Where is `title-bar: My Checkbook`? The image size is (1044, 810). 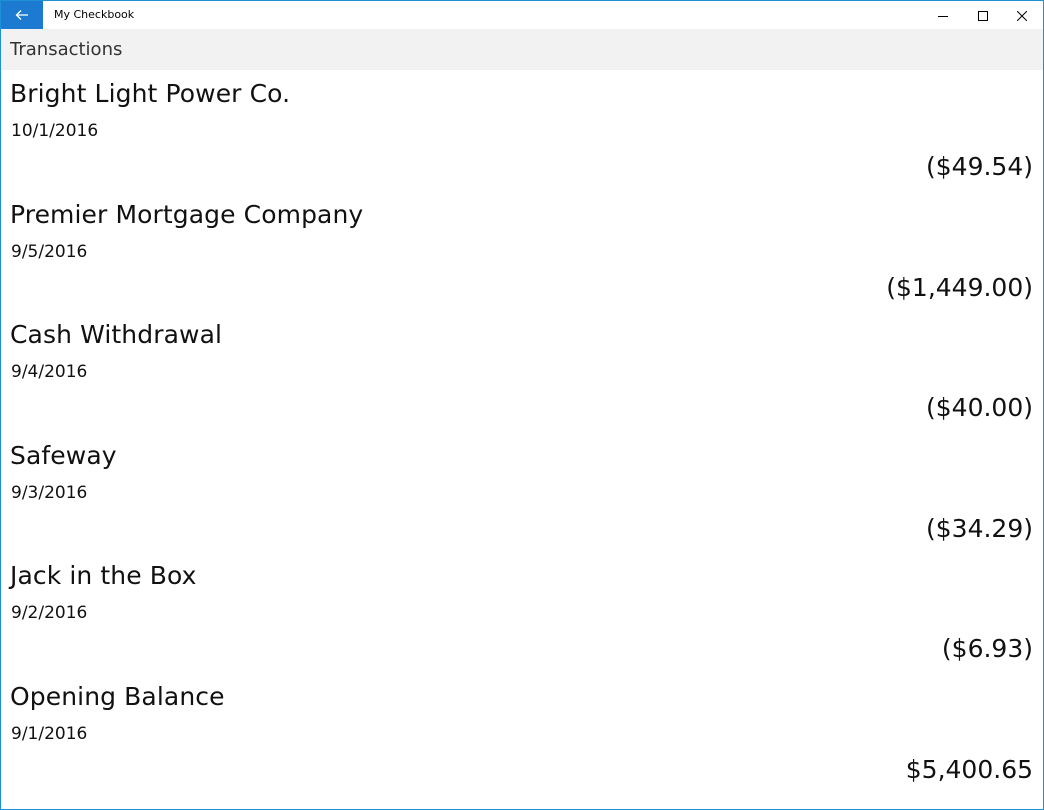 title-bar: My Checkbook is located at coordinates (522, 15).